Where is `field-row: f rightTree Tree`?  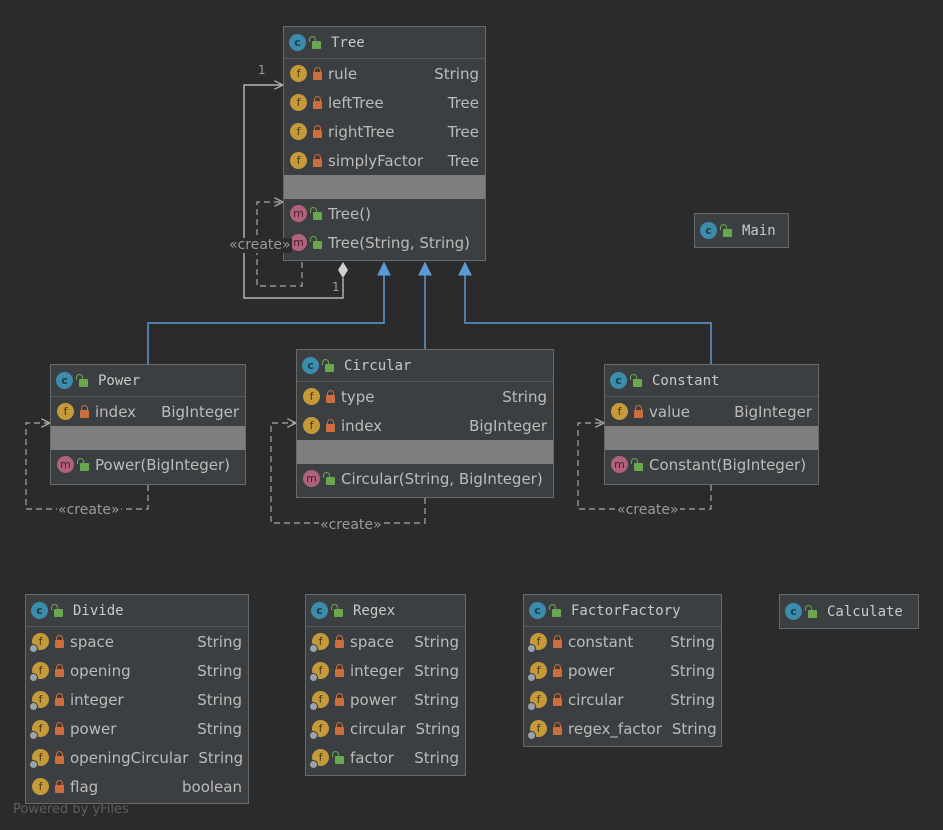 field-row: f rightTree Tree is located at coordinates (384, 131).